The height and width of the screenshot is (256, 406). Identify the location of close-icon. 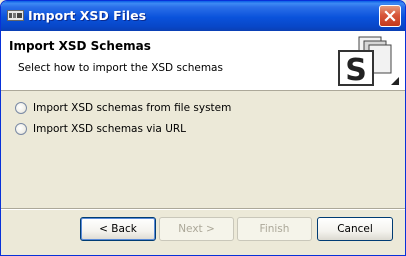
(390, 16).